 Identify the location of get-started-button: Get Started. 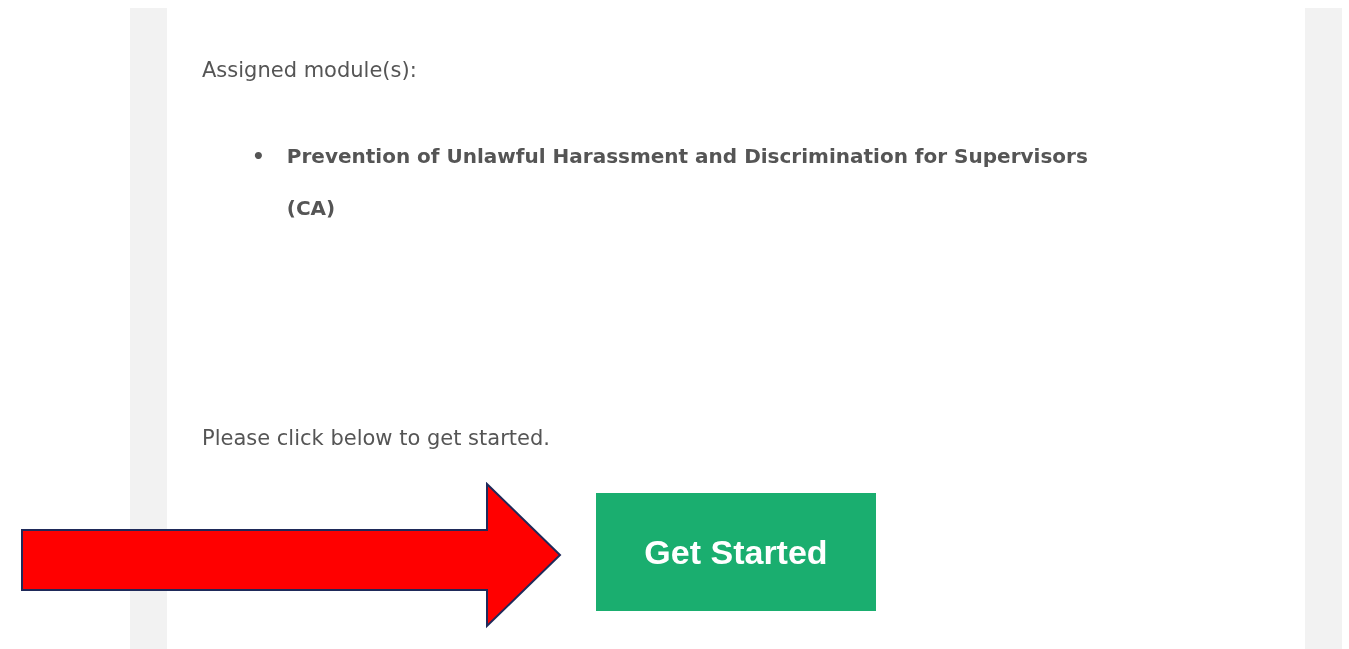
(736, 552).